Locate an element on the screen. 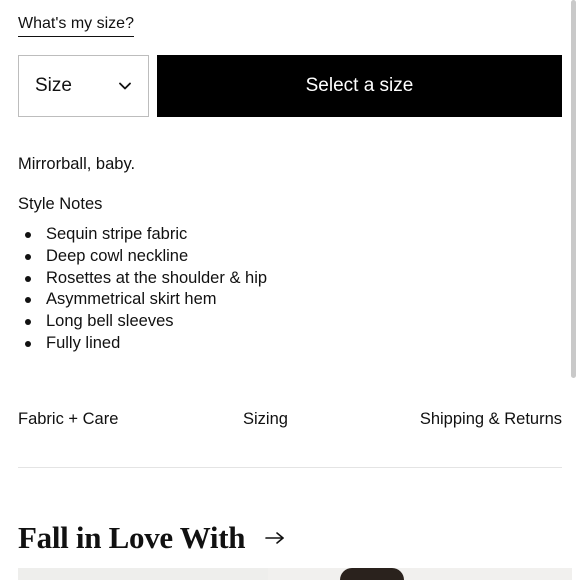  list-item: Asymmetrical skirt hem is located at coordinates (142, 300).